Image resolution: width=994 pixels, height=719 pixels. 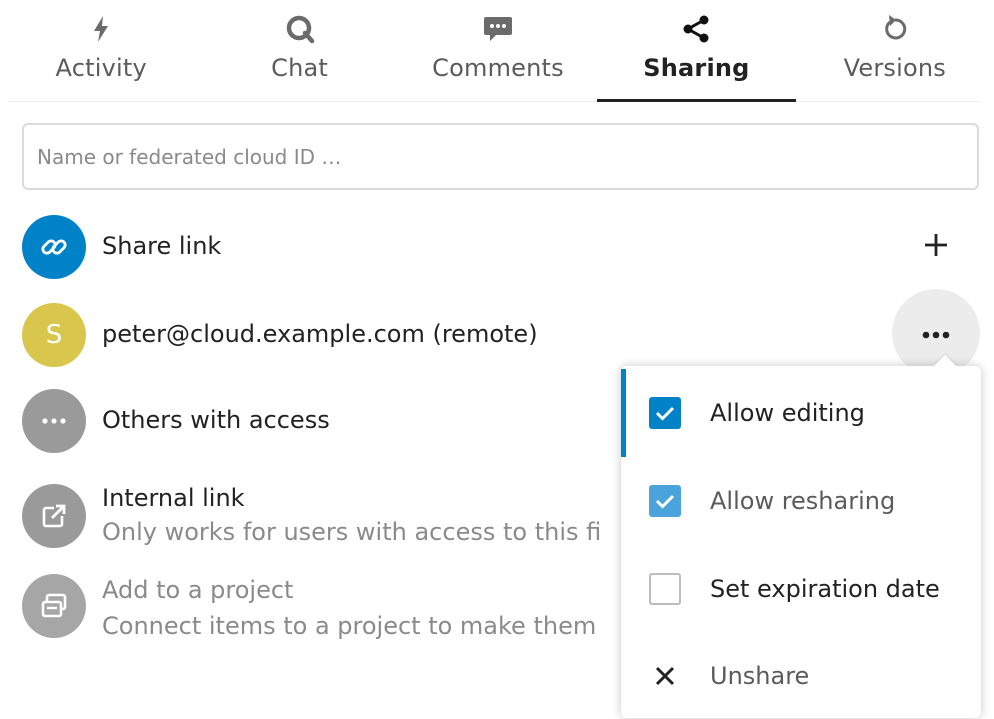 What do you see at coordinates (101, 68) in the screenshot?
I see `tab-label: Activity` at bounding box center [101, 68].